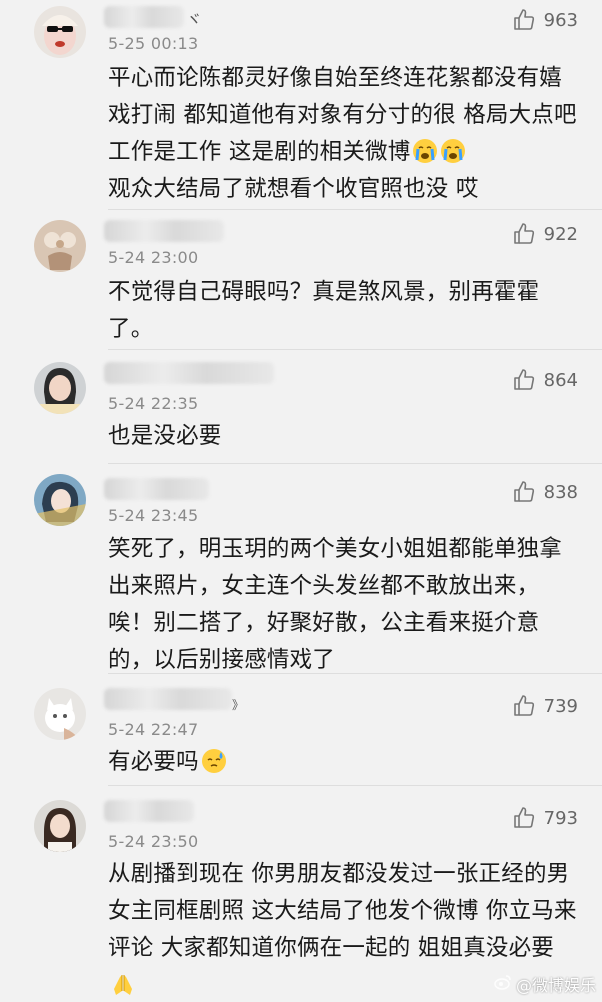  Describe the element at coordinates (153, 841) in the screenshot. I see `comment-time: 5-24 23:50` at that location.